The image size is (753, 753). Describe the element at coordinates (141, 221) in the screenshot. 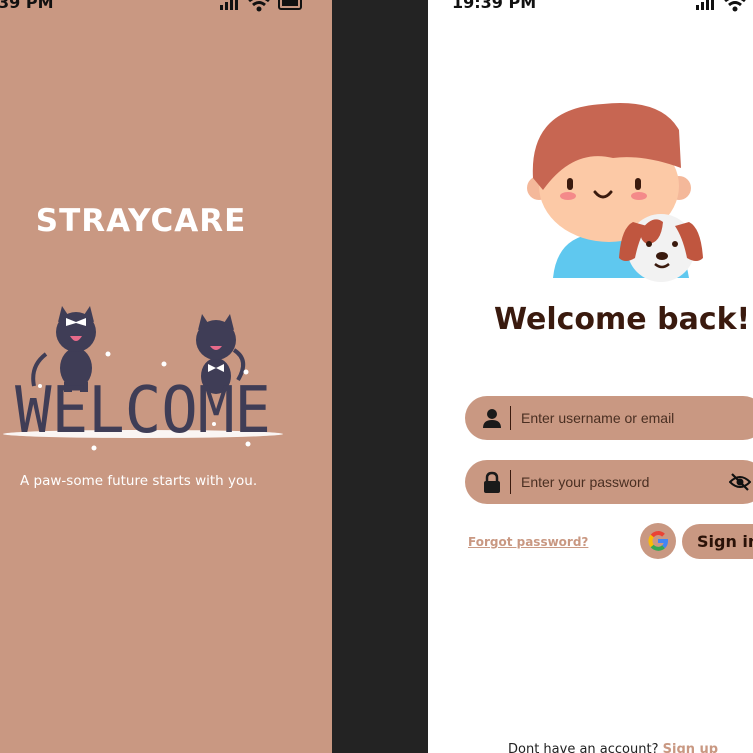

I see `app-title: STRAYCARE` at that location.